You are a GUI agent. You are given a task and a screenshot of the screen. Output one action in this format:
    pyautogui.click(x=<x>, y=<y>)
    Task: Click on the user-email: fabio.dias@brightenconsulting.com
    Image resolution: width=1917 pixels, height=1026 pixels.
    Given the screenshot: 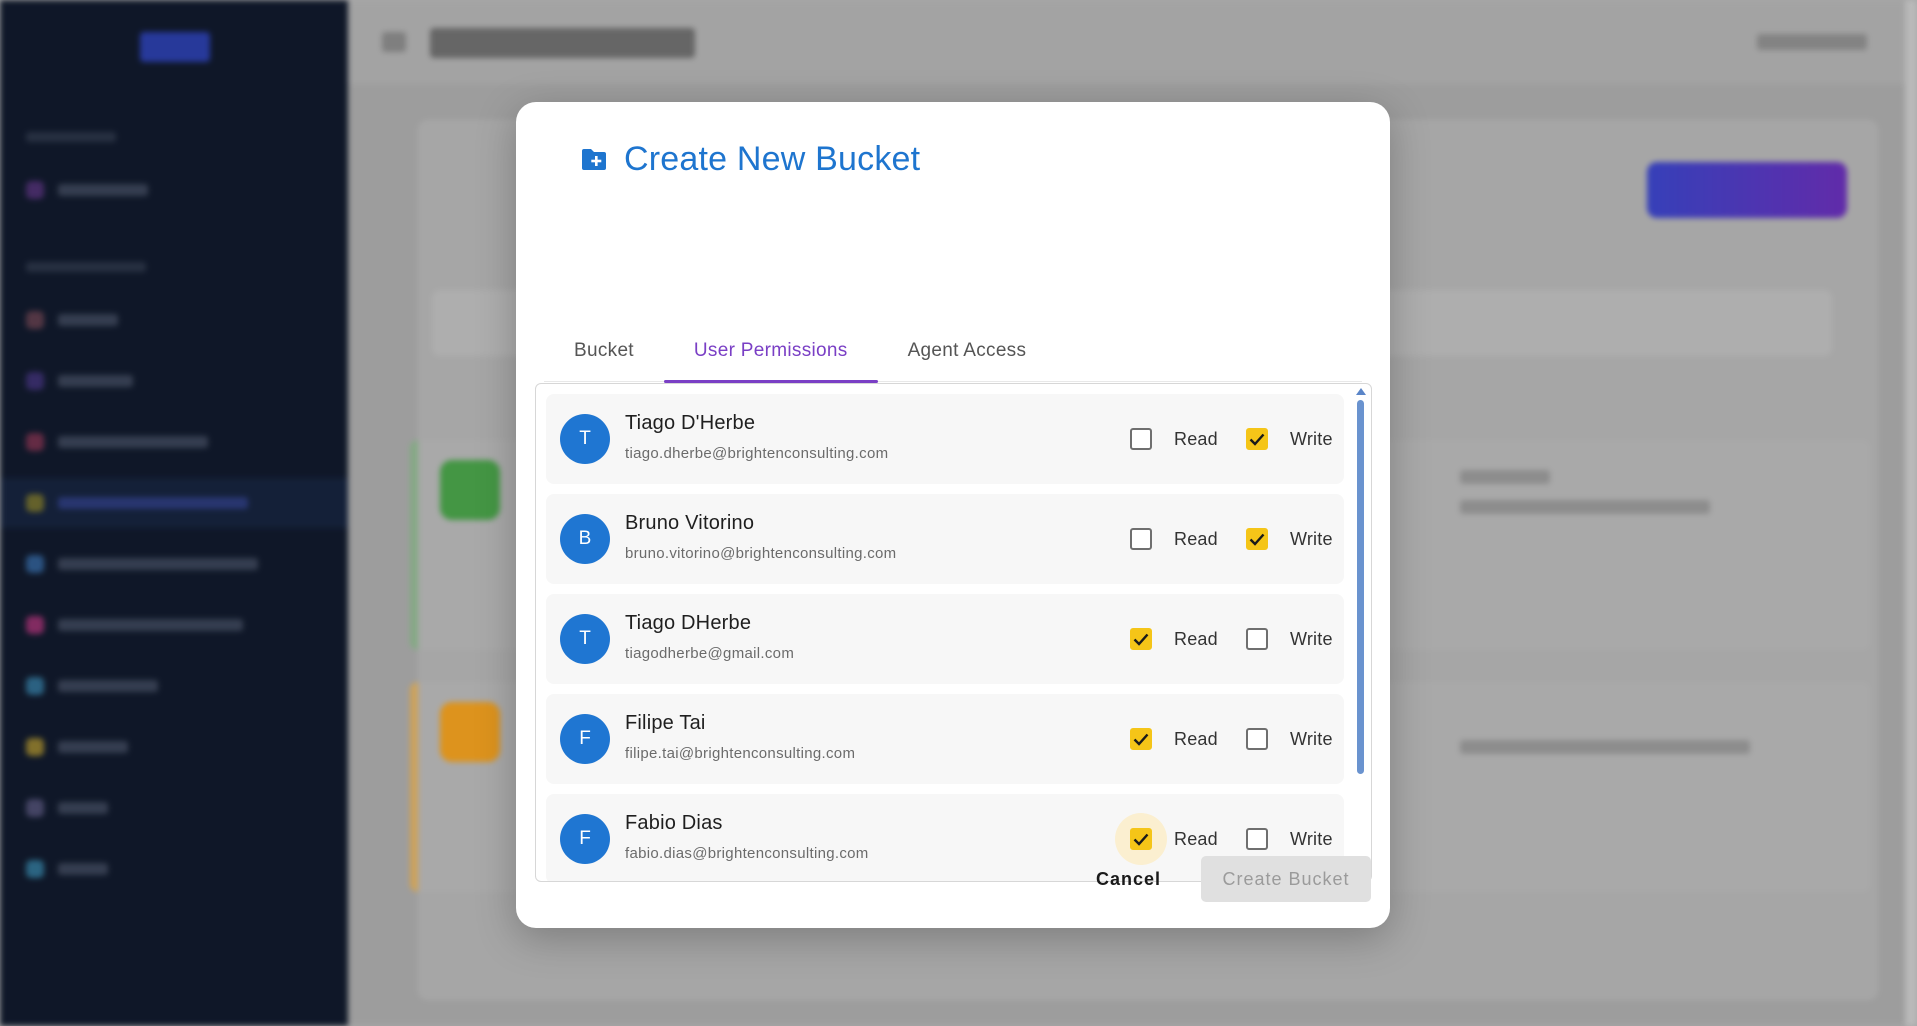 What is the action you would take?
    pyautogui.click(x=747, y=853)
    